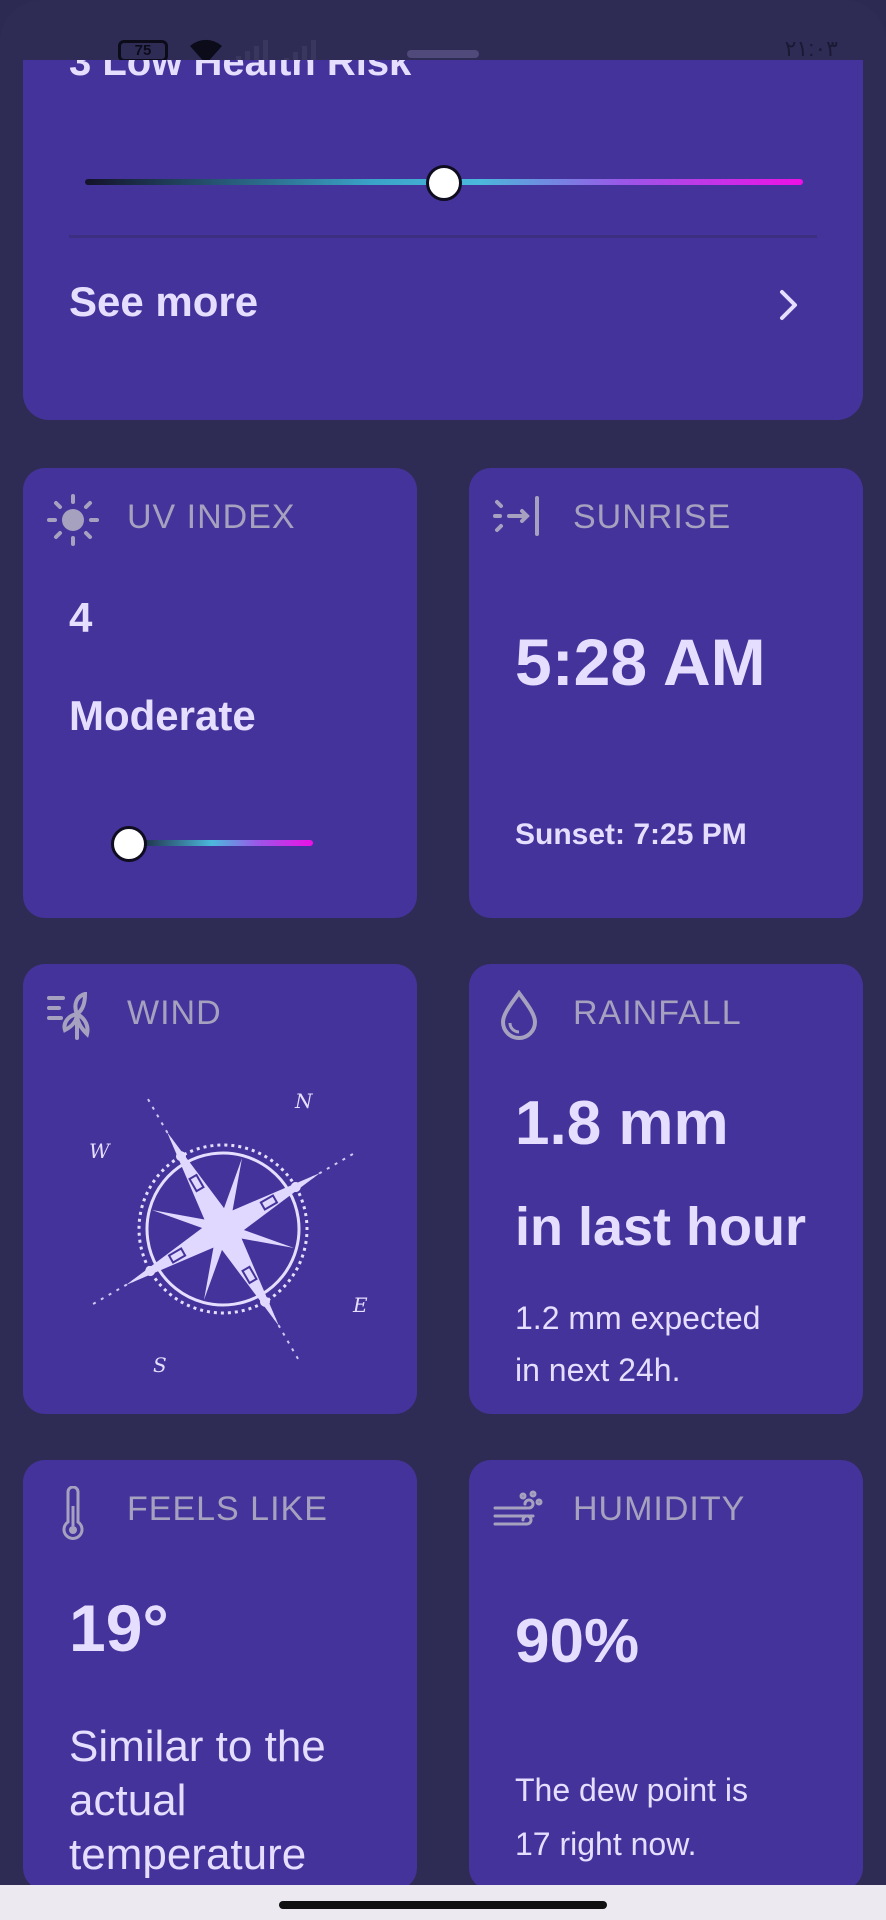 This screenshot has height=1920, width=886. What do you see at coordinates (640, 662) in the screenshot?
I see `sunrise-time: 5:28 AM` at bounding box center [640, 662].